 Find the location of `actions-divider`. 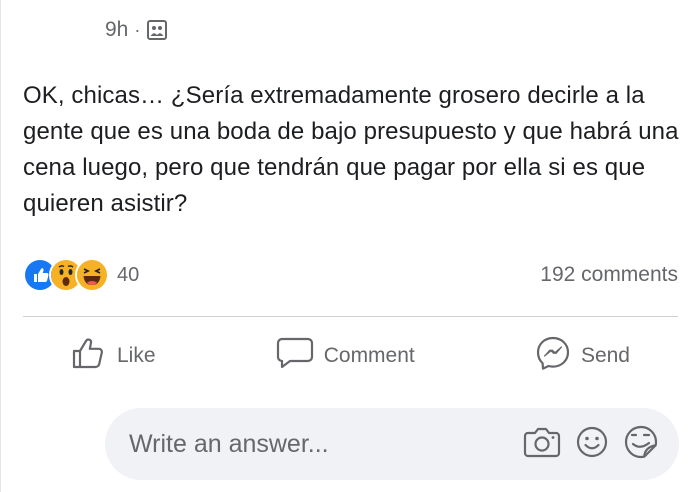

actions-divider is located at coordinates (350, 316).